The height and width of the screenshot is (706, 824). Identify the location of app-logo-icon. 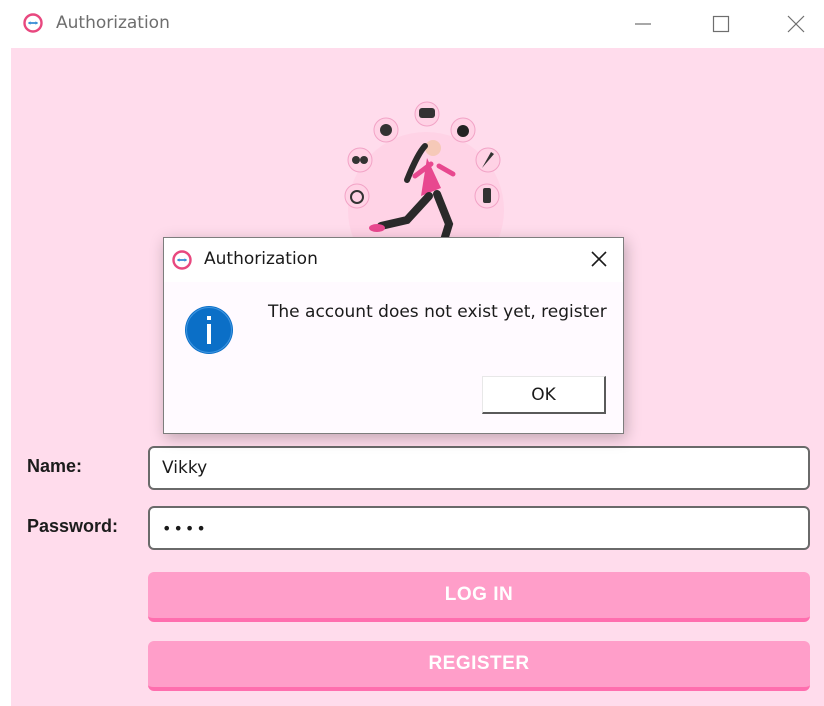
(33, 23).